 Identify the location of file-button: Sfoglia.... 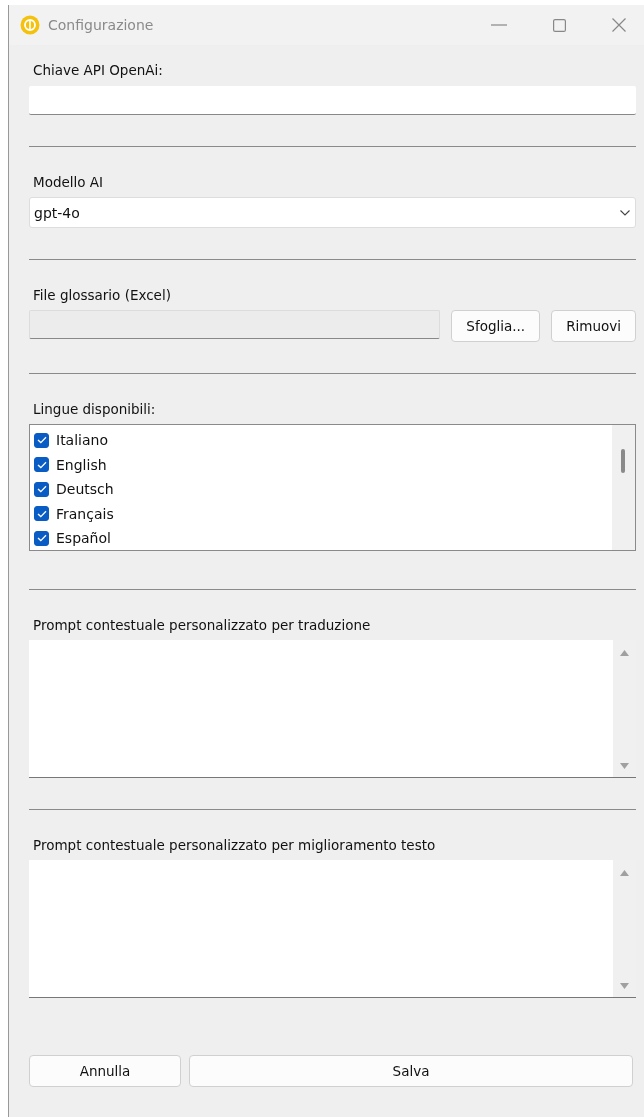
(496, 326).